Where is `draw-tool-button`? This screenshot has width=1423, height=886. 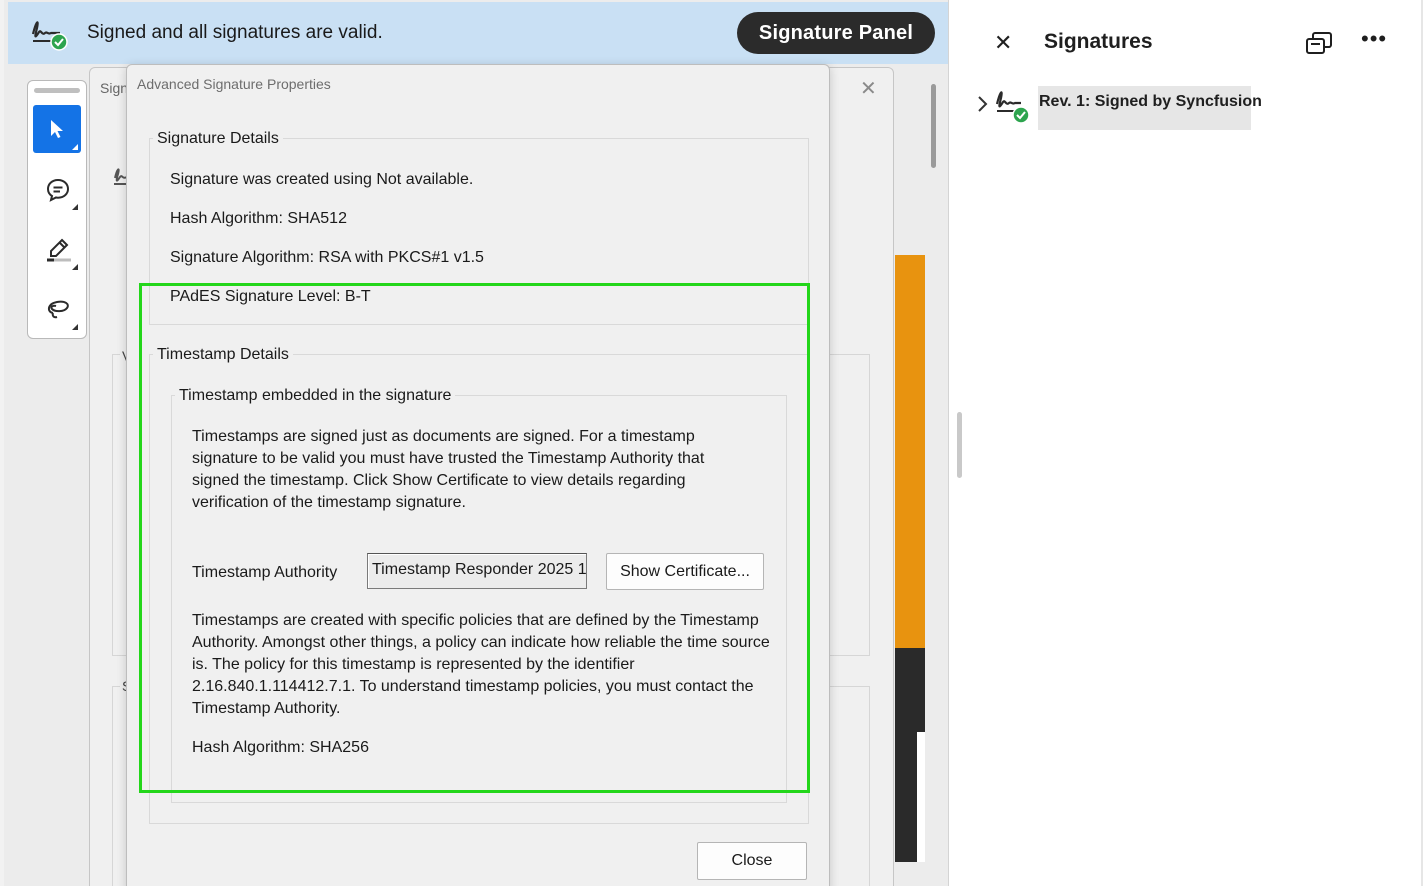
draw-tool-button is located at coordinates (57, 309).